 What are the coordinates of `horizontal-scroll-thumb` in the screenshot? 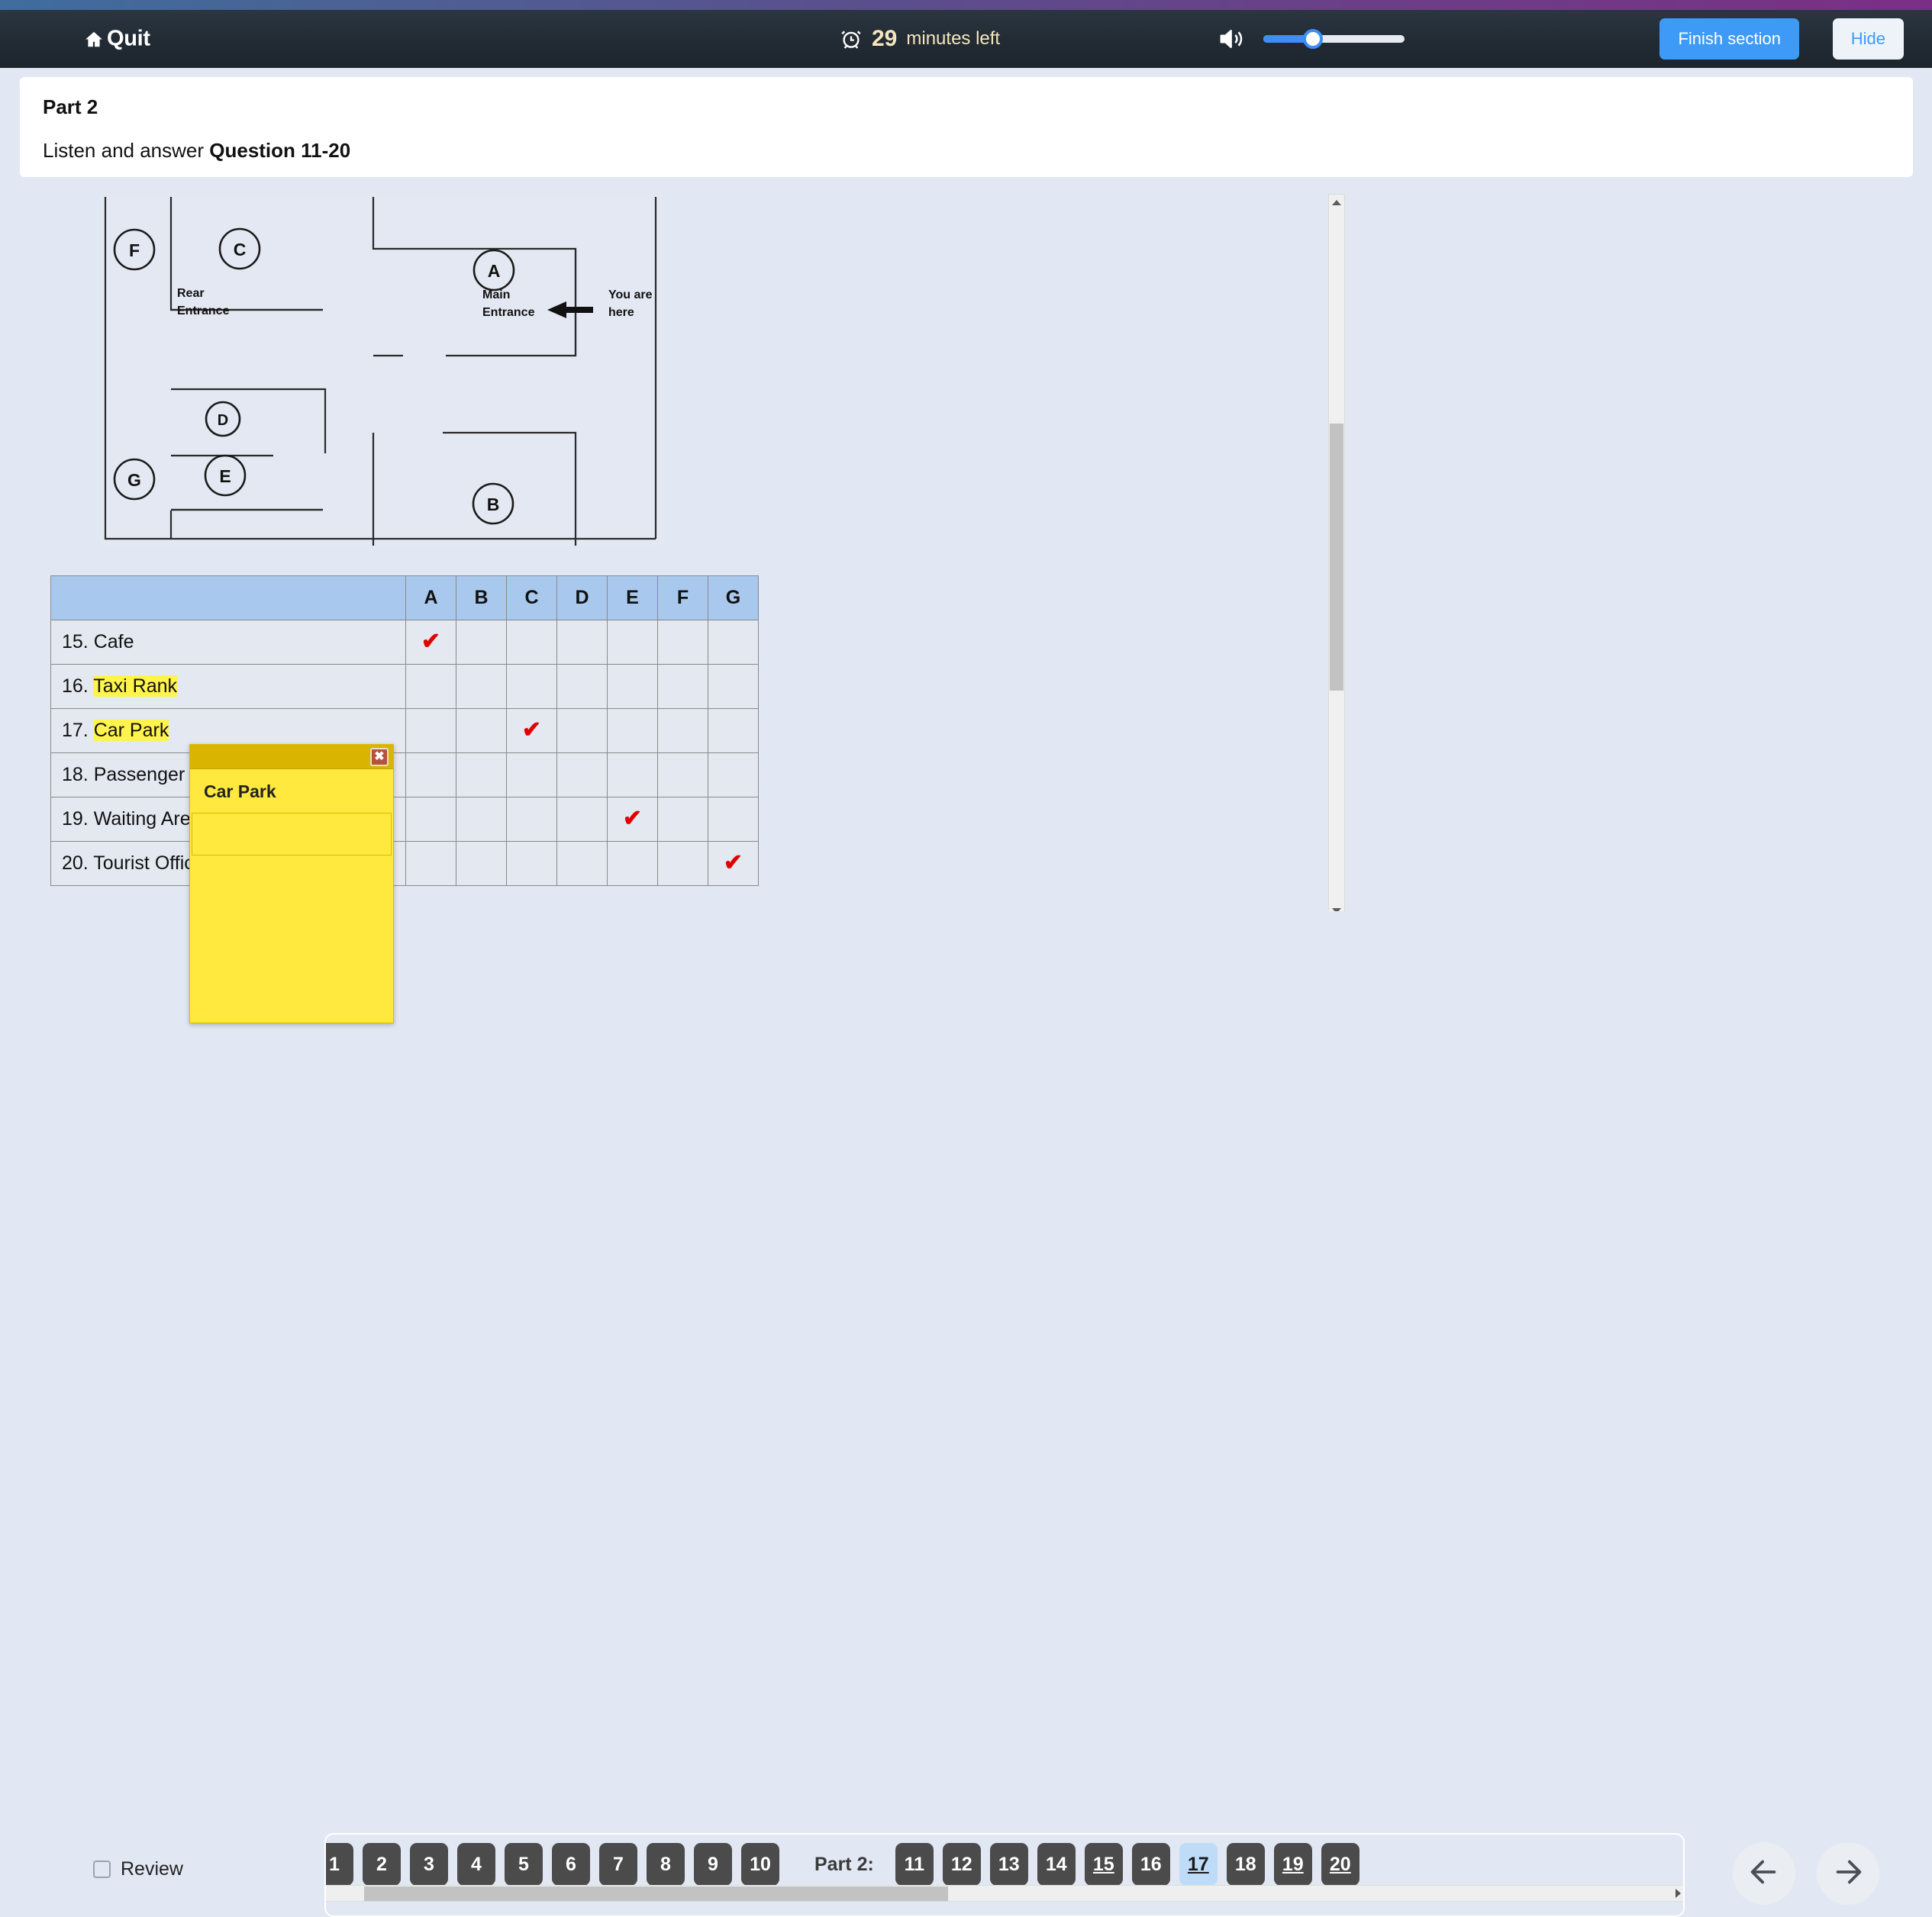 It's located at (656, 1893).